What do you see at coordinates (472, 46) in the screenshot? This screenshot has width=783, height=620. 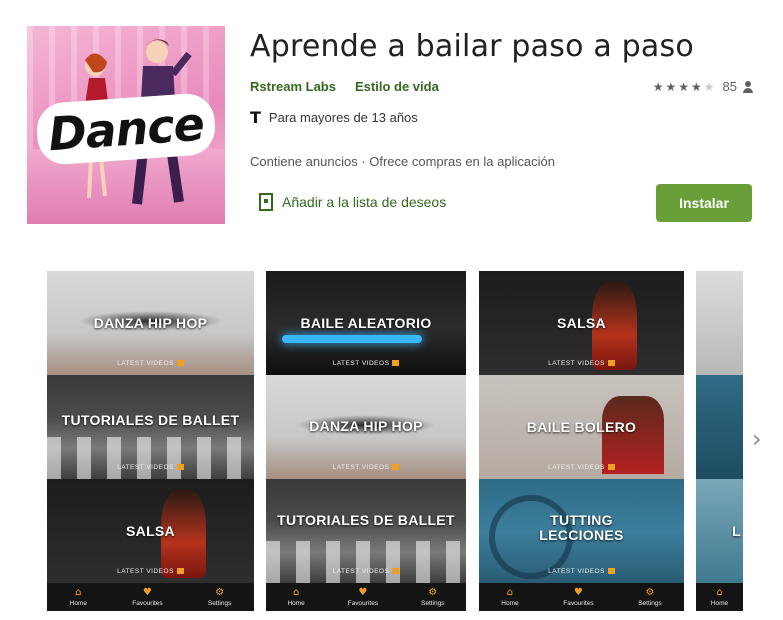 I see `app-title: Aprende a bailar paso a paso` at bounding box center [472, 46].